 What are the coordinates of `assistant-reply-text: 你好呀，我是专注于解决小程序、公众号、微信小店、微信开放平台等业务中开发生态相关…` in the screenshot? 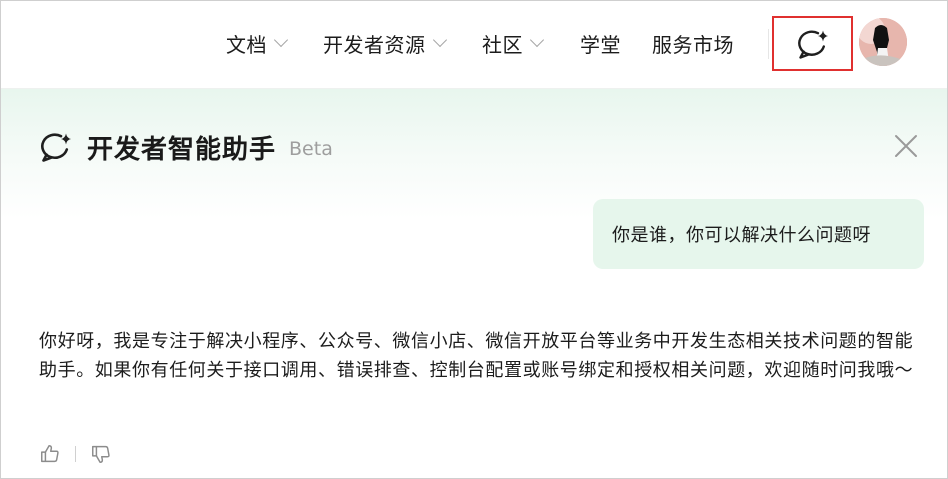 It's located at (476, 356).